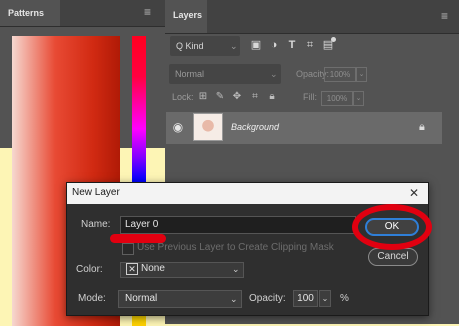 This screenshot has height=326, width=459. What do you see at coordinates (333, 39) in the screenshot?
I see `toggle-dot-icon` at bounding box center [333, 39].